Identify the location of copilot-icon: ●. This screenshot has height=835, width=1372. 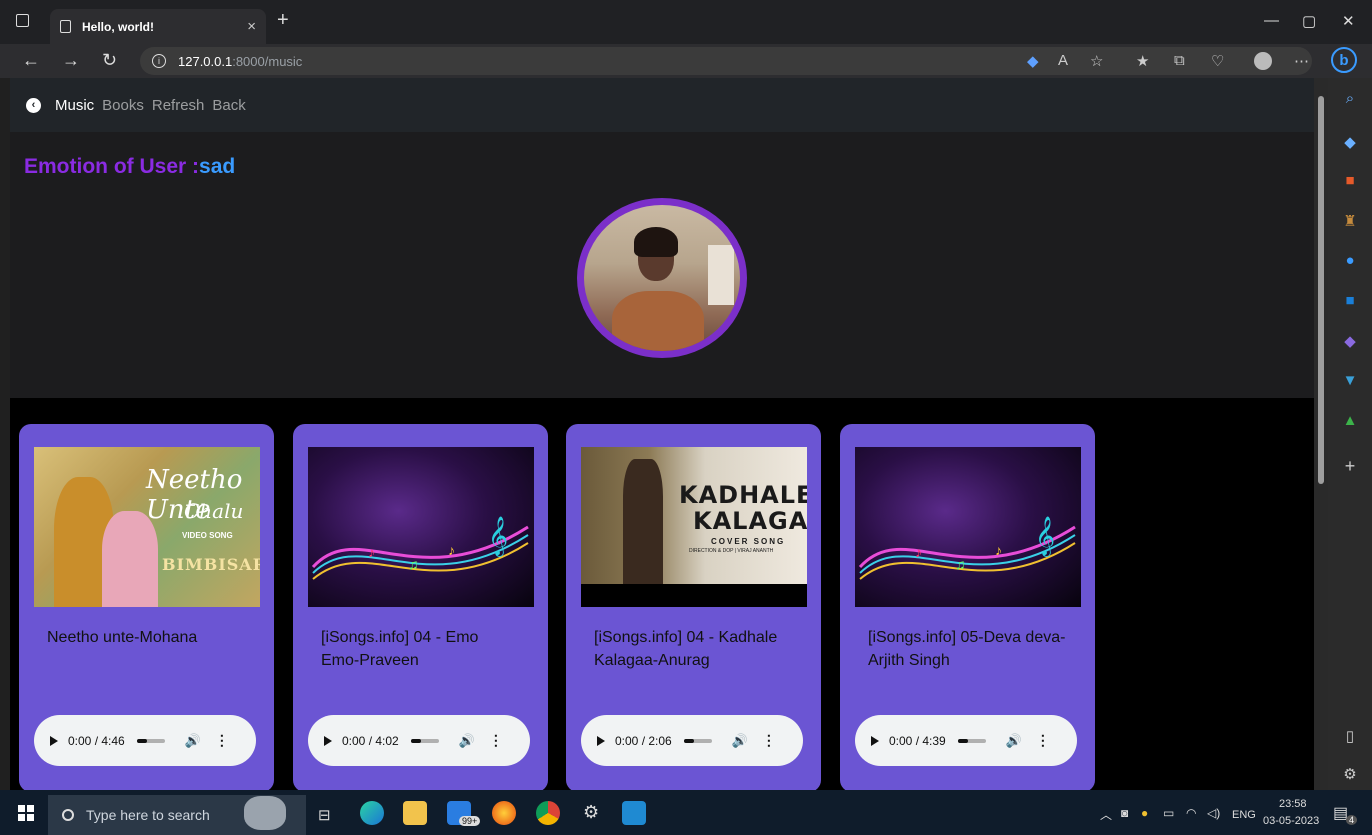
(1350, 260).